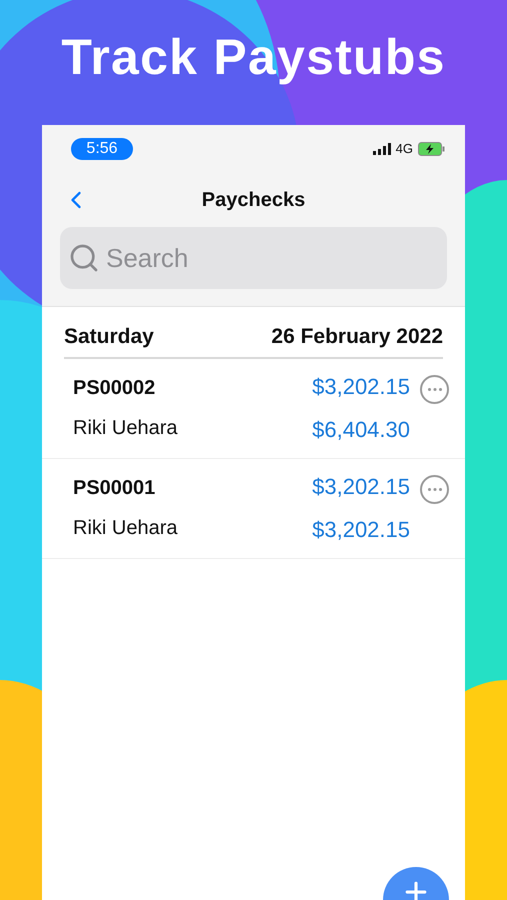 Image resolution: width=507 pixels, height=900 pixels. Describe the element at coordinates (357, 337) in the screenshot. I see `section-date: 26 February 2022` at that location.